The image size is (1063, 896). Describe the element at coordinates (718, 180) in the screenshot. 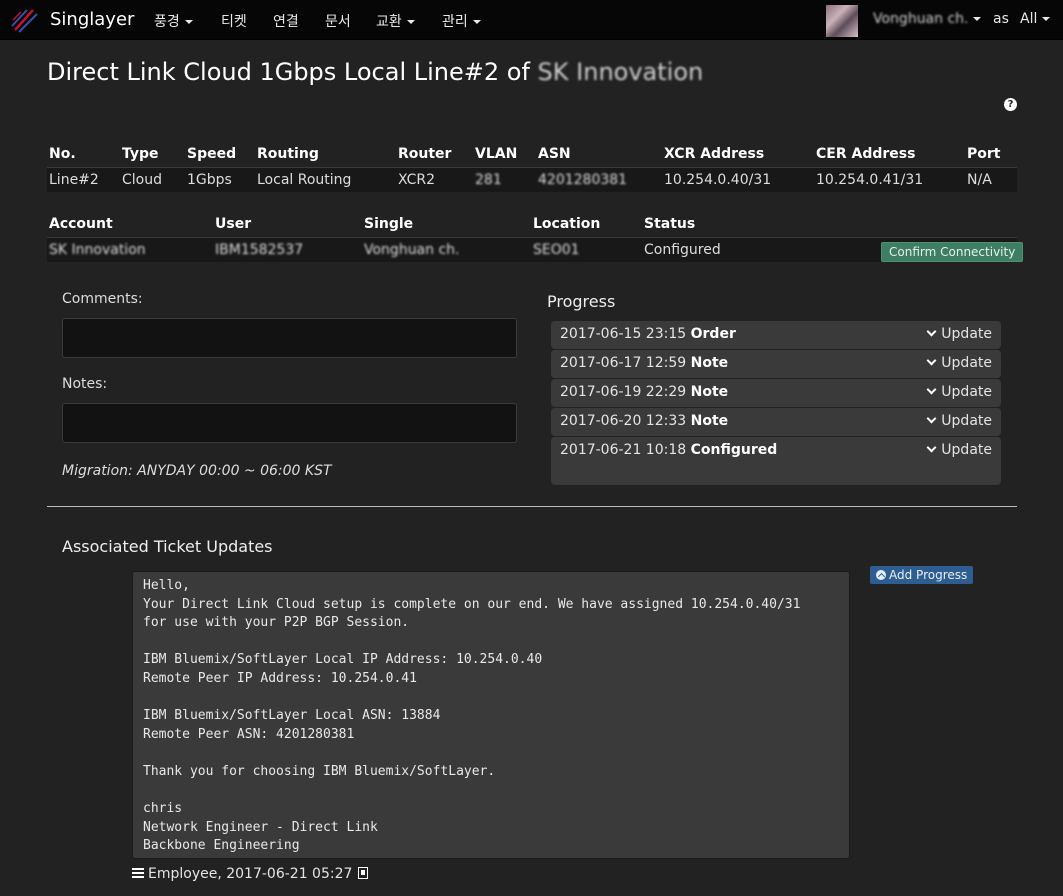

I see `cell-xcr-address: 10.254.0.40/31` at that location.